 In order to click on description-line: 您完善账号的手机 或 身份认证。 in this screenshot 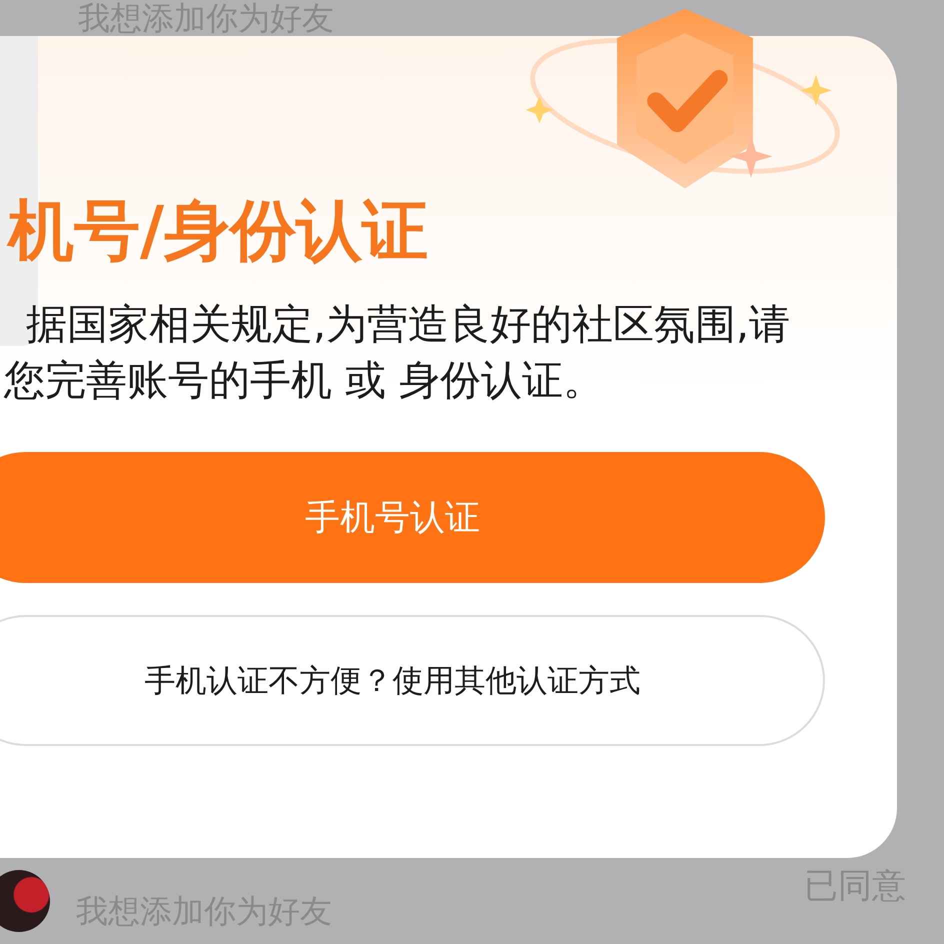, I will do `click(304, 380)`.